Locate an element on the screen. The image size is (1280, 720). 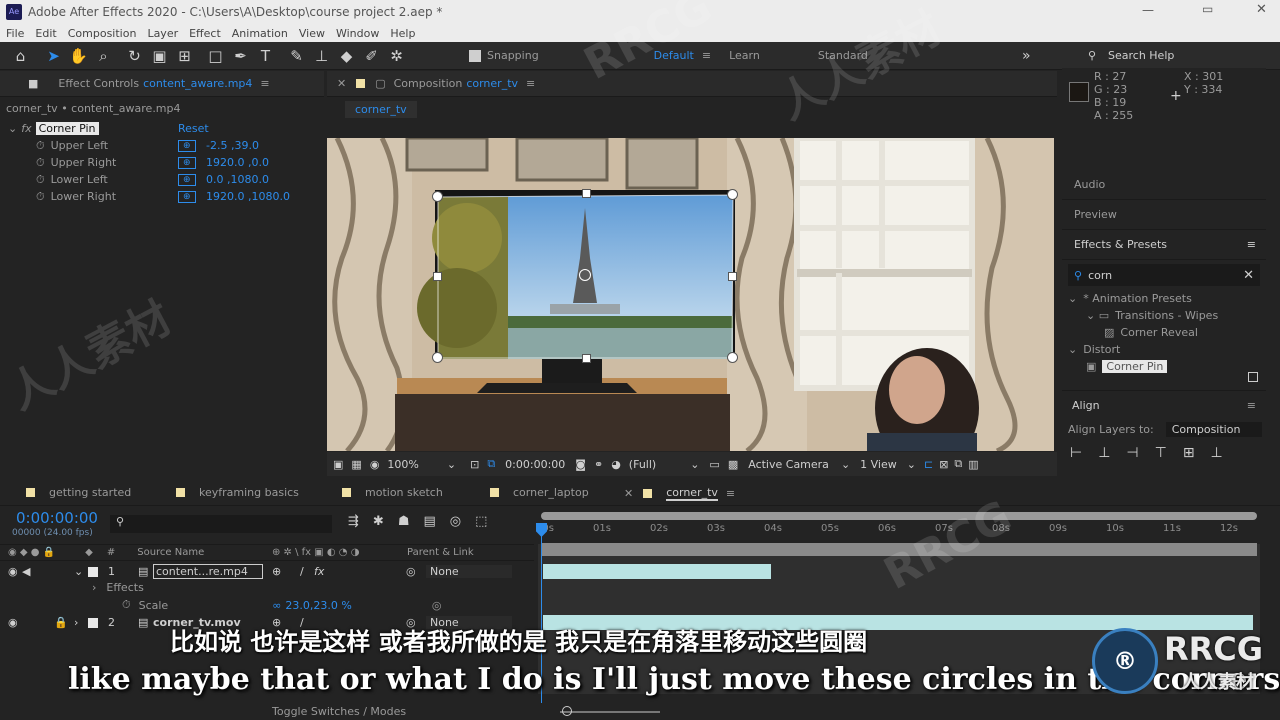
corner-pin-param-row: ⏱ Upper Left ⊕ -2.5 ,39.0 is located at coordinates (162, 145).